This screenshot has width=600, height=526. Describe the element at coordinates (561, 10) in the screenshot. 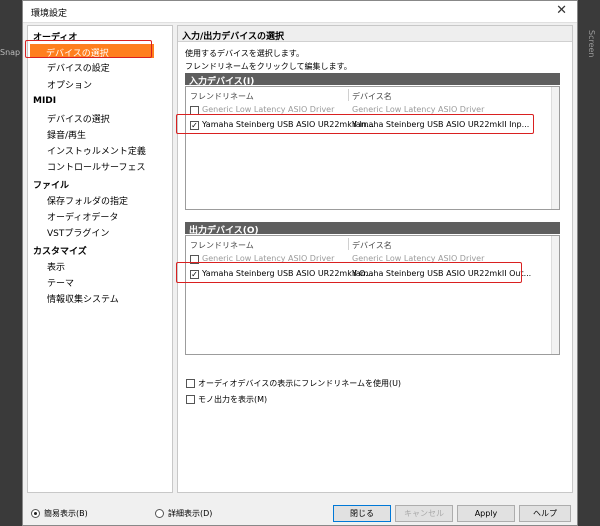

I see `close-icon: ✕` at that location.